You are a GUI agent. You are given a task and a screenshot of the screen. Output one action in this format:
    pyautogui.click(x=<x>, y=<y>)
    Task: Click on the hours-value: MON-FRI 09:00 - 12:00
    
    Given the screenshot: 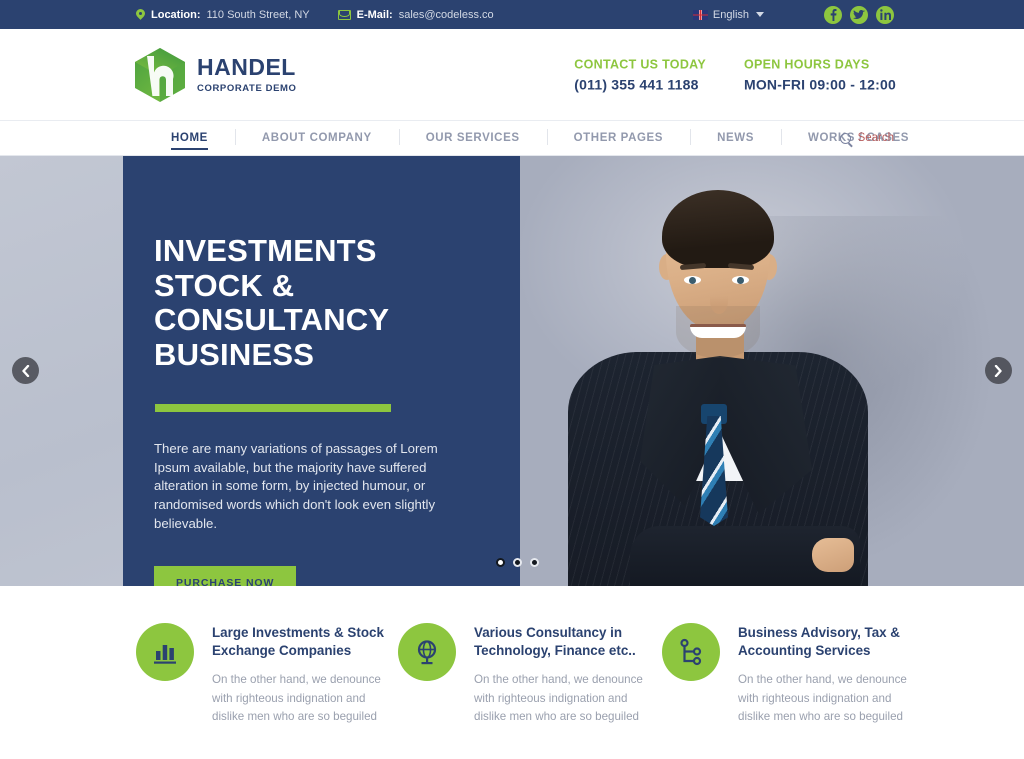 What is the action you would take?
    pyautogui.click(x=819, y=84)
    